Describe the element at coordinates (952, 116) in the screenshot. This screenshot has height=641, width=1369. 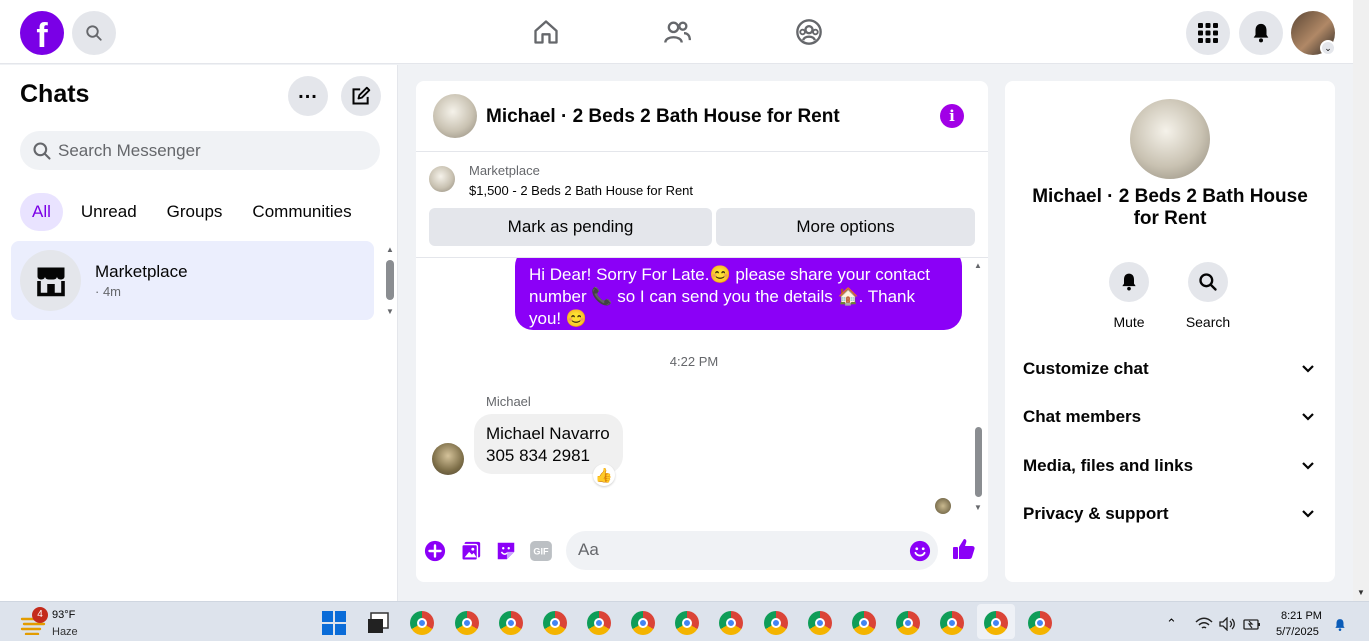
I see `info-icon: i` at that location.